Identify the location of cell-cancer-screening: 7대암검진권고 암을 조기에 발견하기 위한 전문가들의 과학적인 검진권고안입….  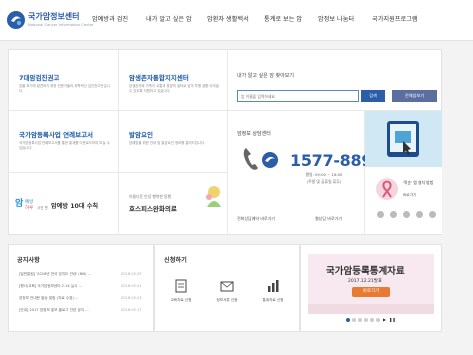
(63, 80).